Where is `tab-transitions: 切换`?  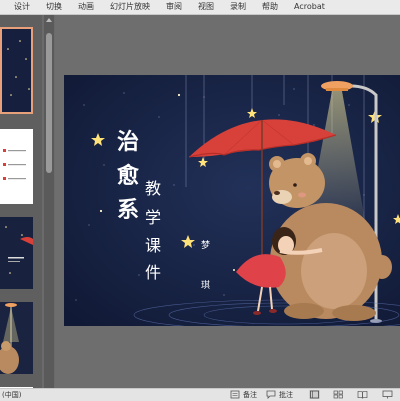 tab-transitions: 切换 is located at coordinates (54, 7).